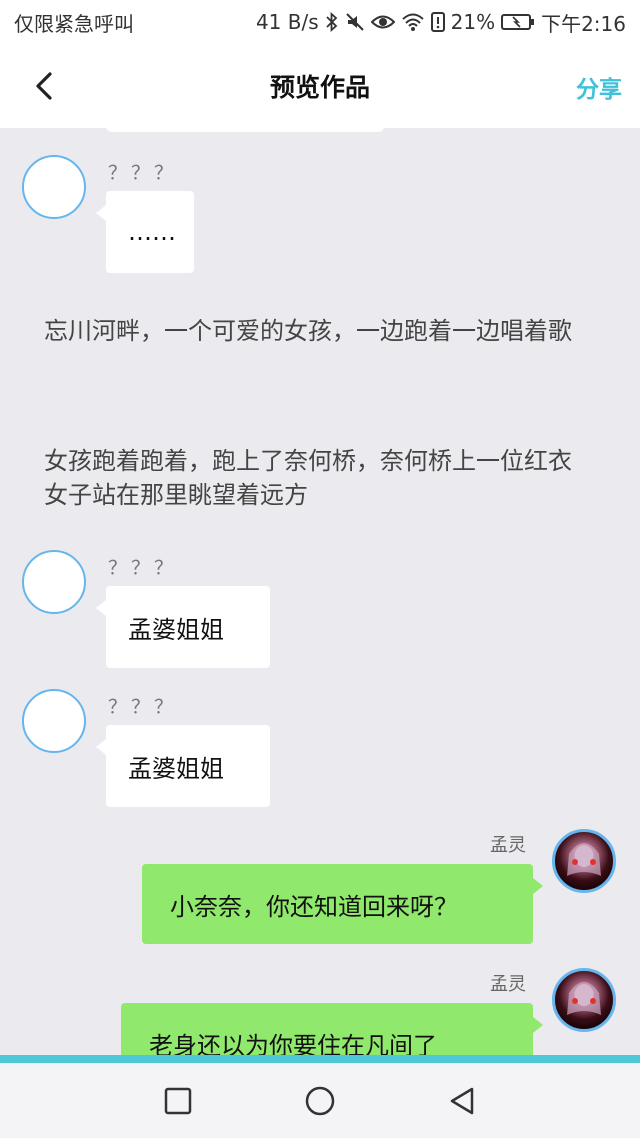 The height and width of the screenshot is (1138, 640). What do you see at coordinates (287, 22) in the screenshot?
I see `network-speed: 41 B/s` at bounding box center [287, 22].